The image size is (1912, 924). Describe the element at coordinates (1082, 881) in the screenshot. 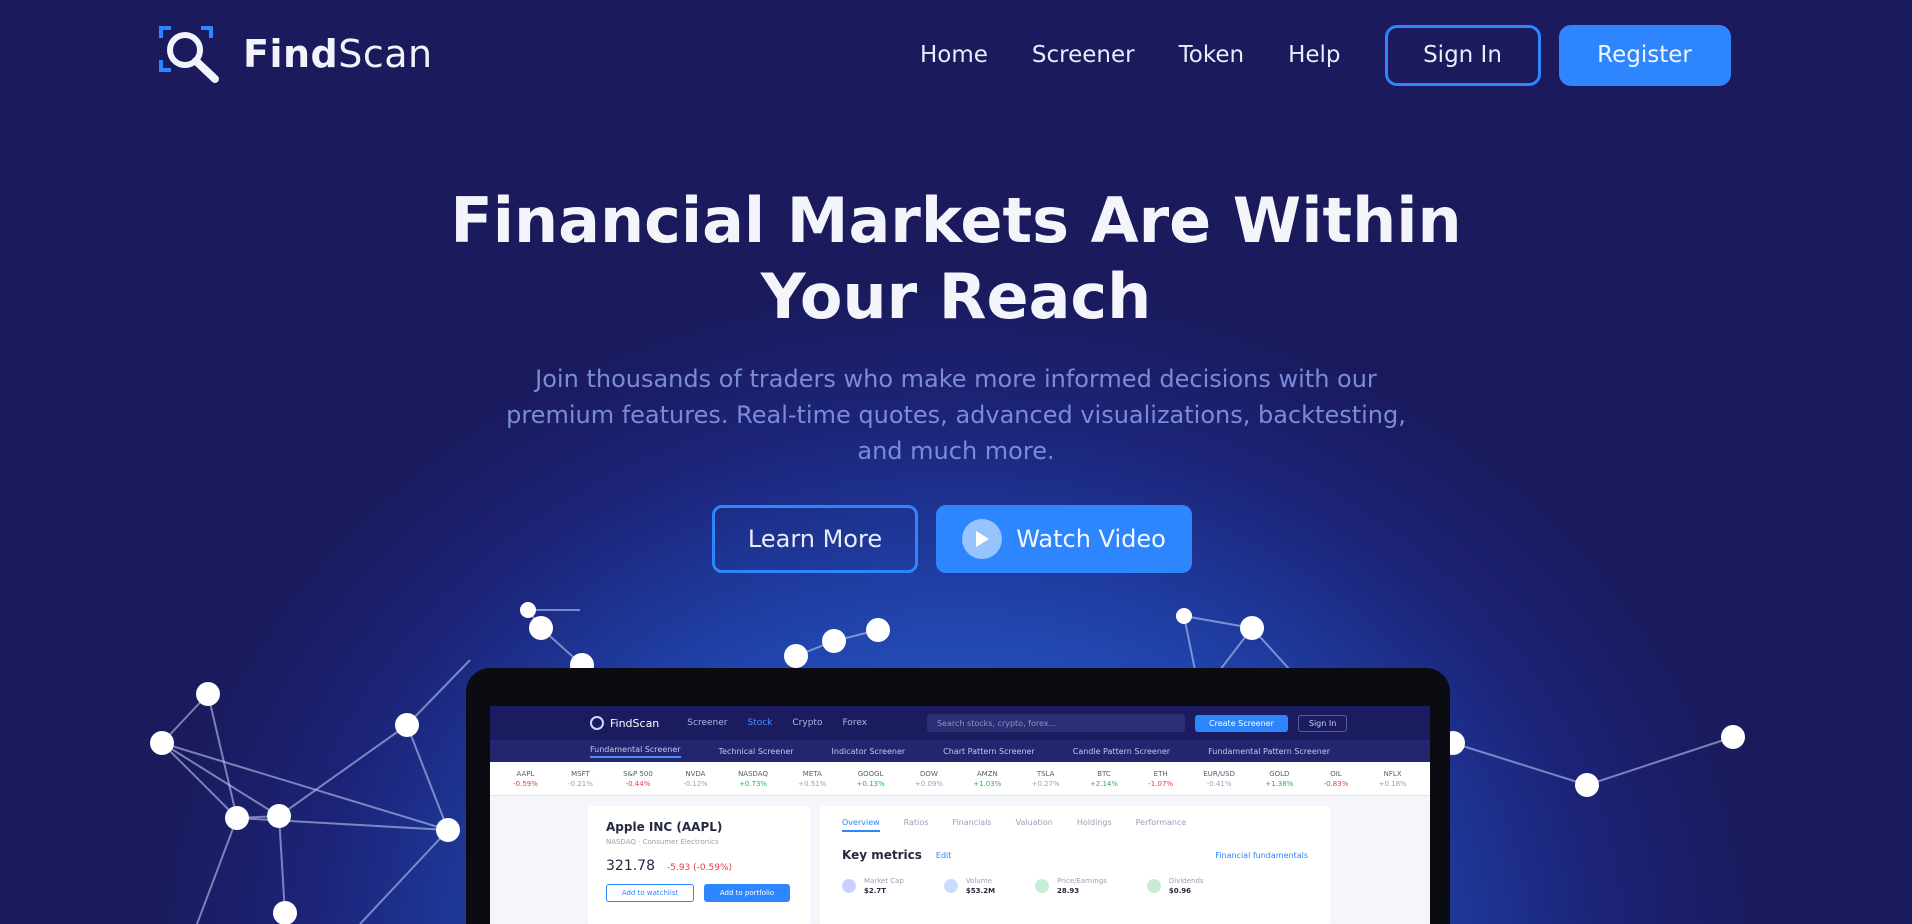

I see `metric-label: Price/Earnings` at that location.